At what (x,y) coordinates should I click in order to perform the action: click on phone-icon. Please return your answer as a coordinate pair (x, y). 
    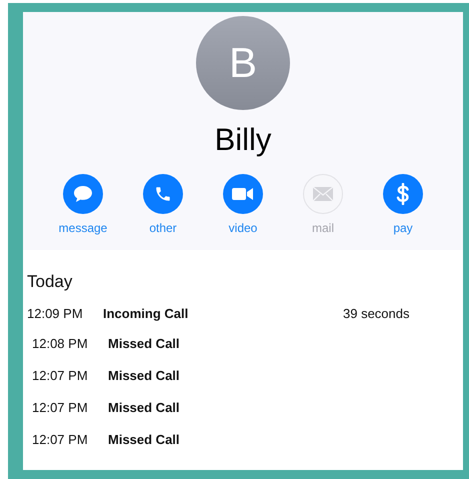
    Looking at the image, I should click on (163, 194).